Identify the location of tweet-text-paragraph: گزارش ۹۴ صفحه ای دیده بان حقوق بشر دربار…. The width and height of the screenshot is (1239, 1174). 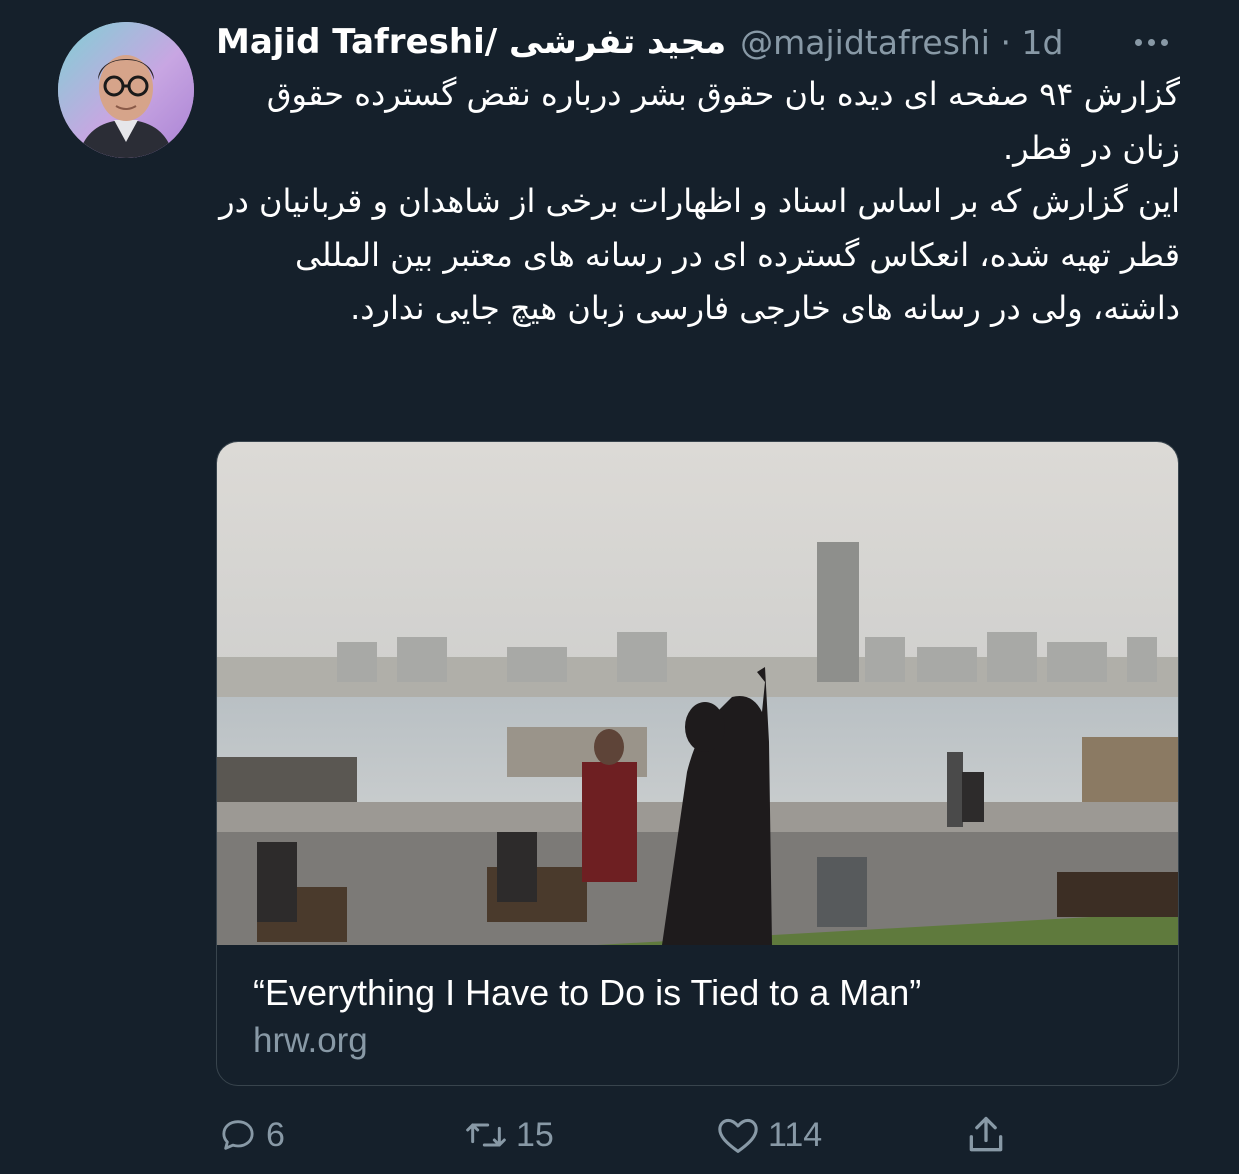
(723, 121).